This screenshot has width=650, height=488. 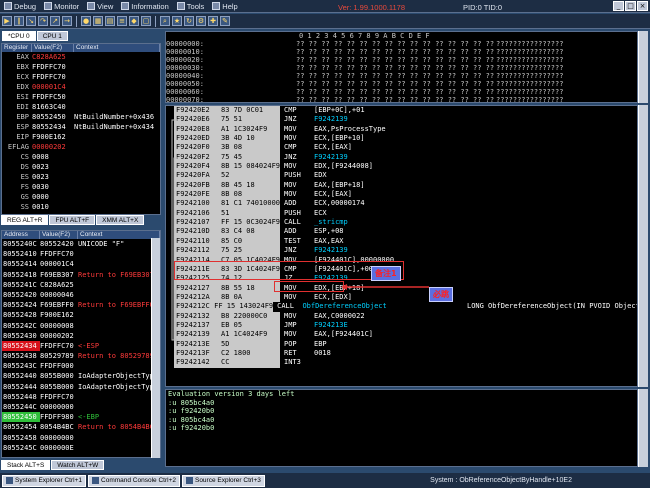 I want to click on tab-stack: Stack ALT+S, so click(x=26, y=465).